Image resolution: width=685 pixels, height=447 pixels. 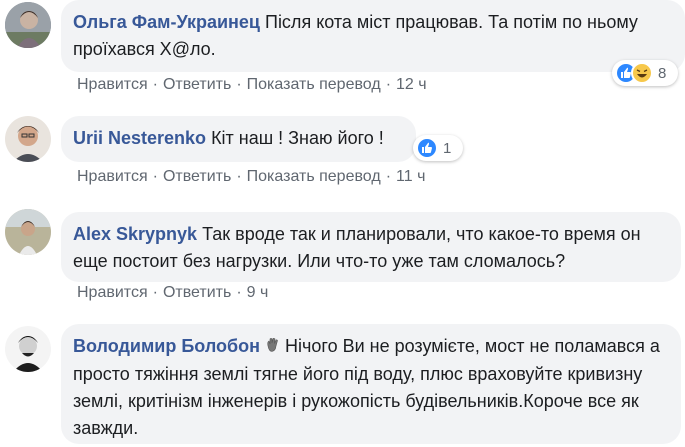 I want to click on comment-author: Володимир Болобон, so click(x=166, y=346).